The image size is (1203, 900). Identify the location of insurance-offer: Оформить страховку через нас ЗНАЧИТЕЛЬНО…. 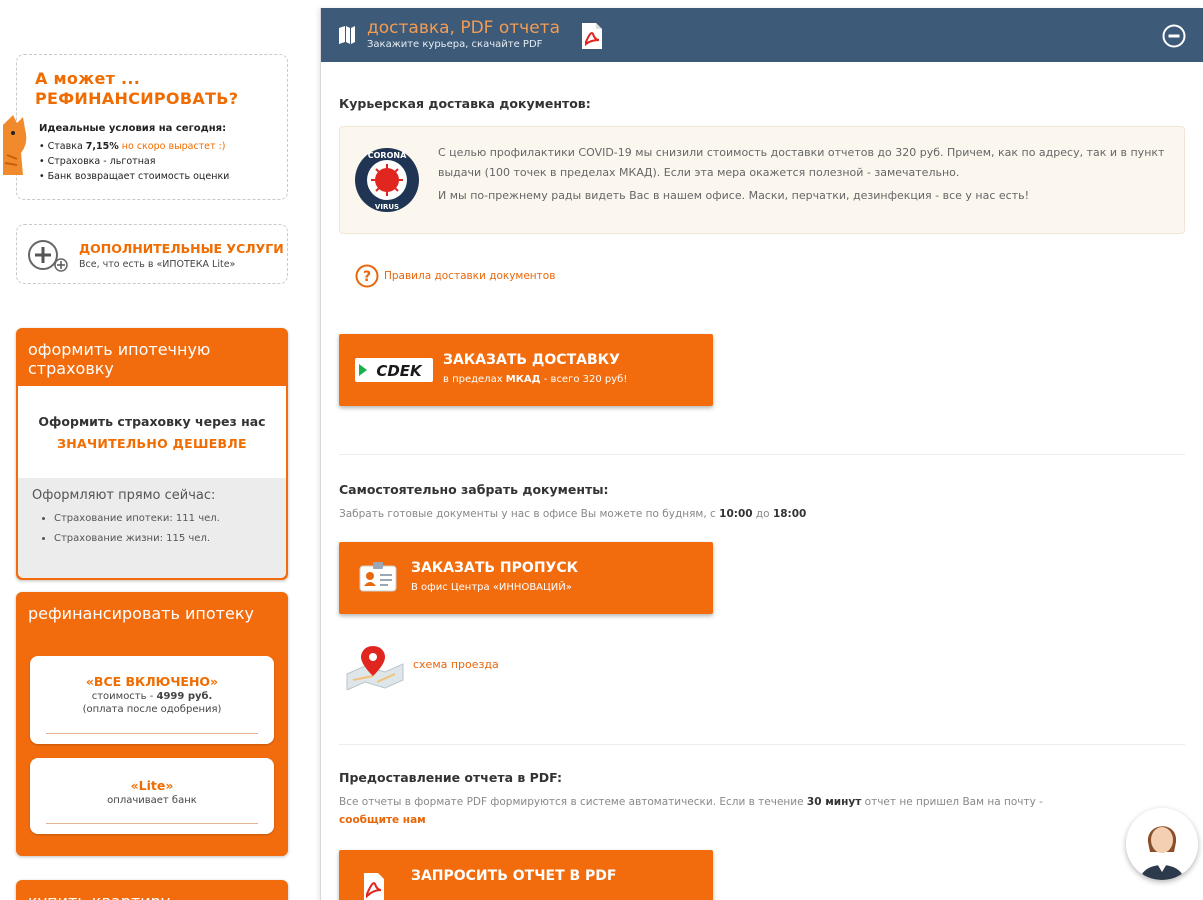
(152, 432).